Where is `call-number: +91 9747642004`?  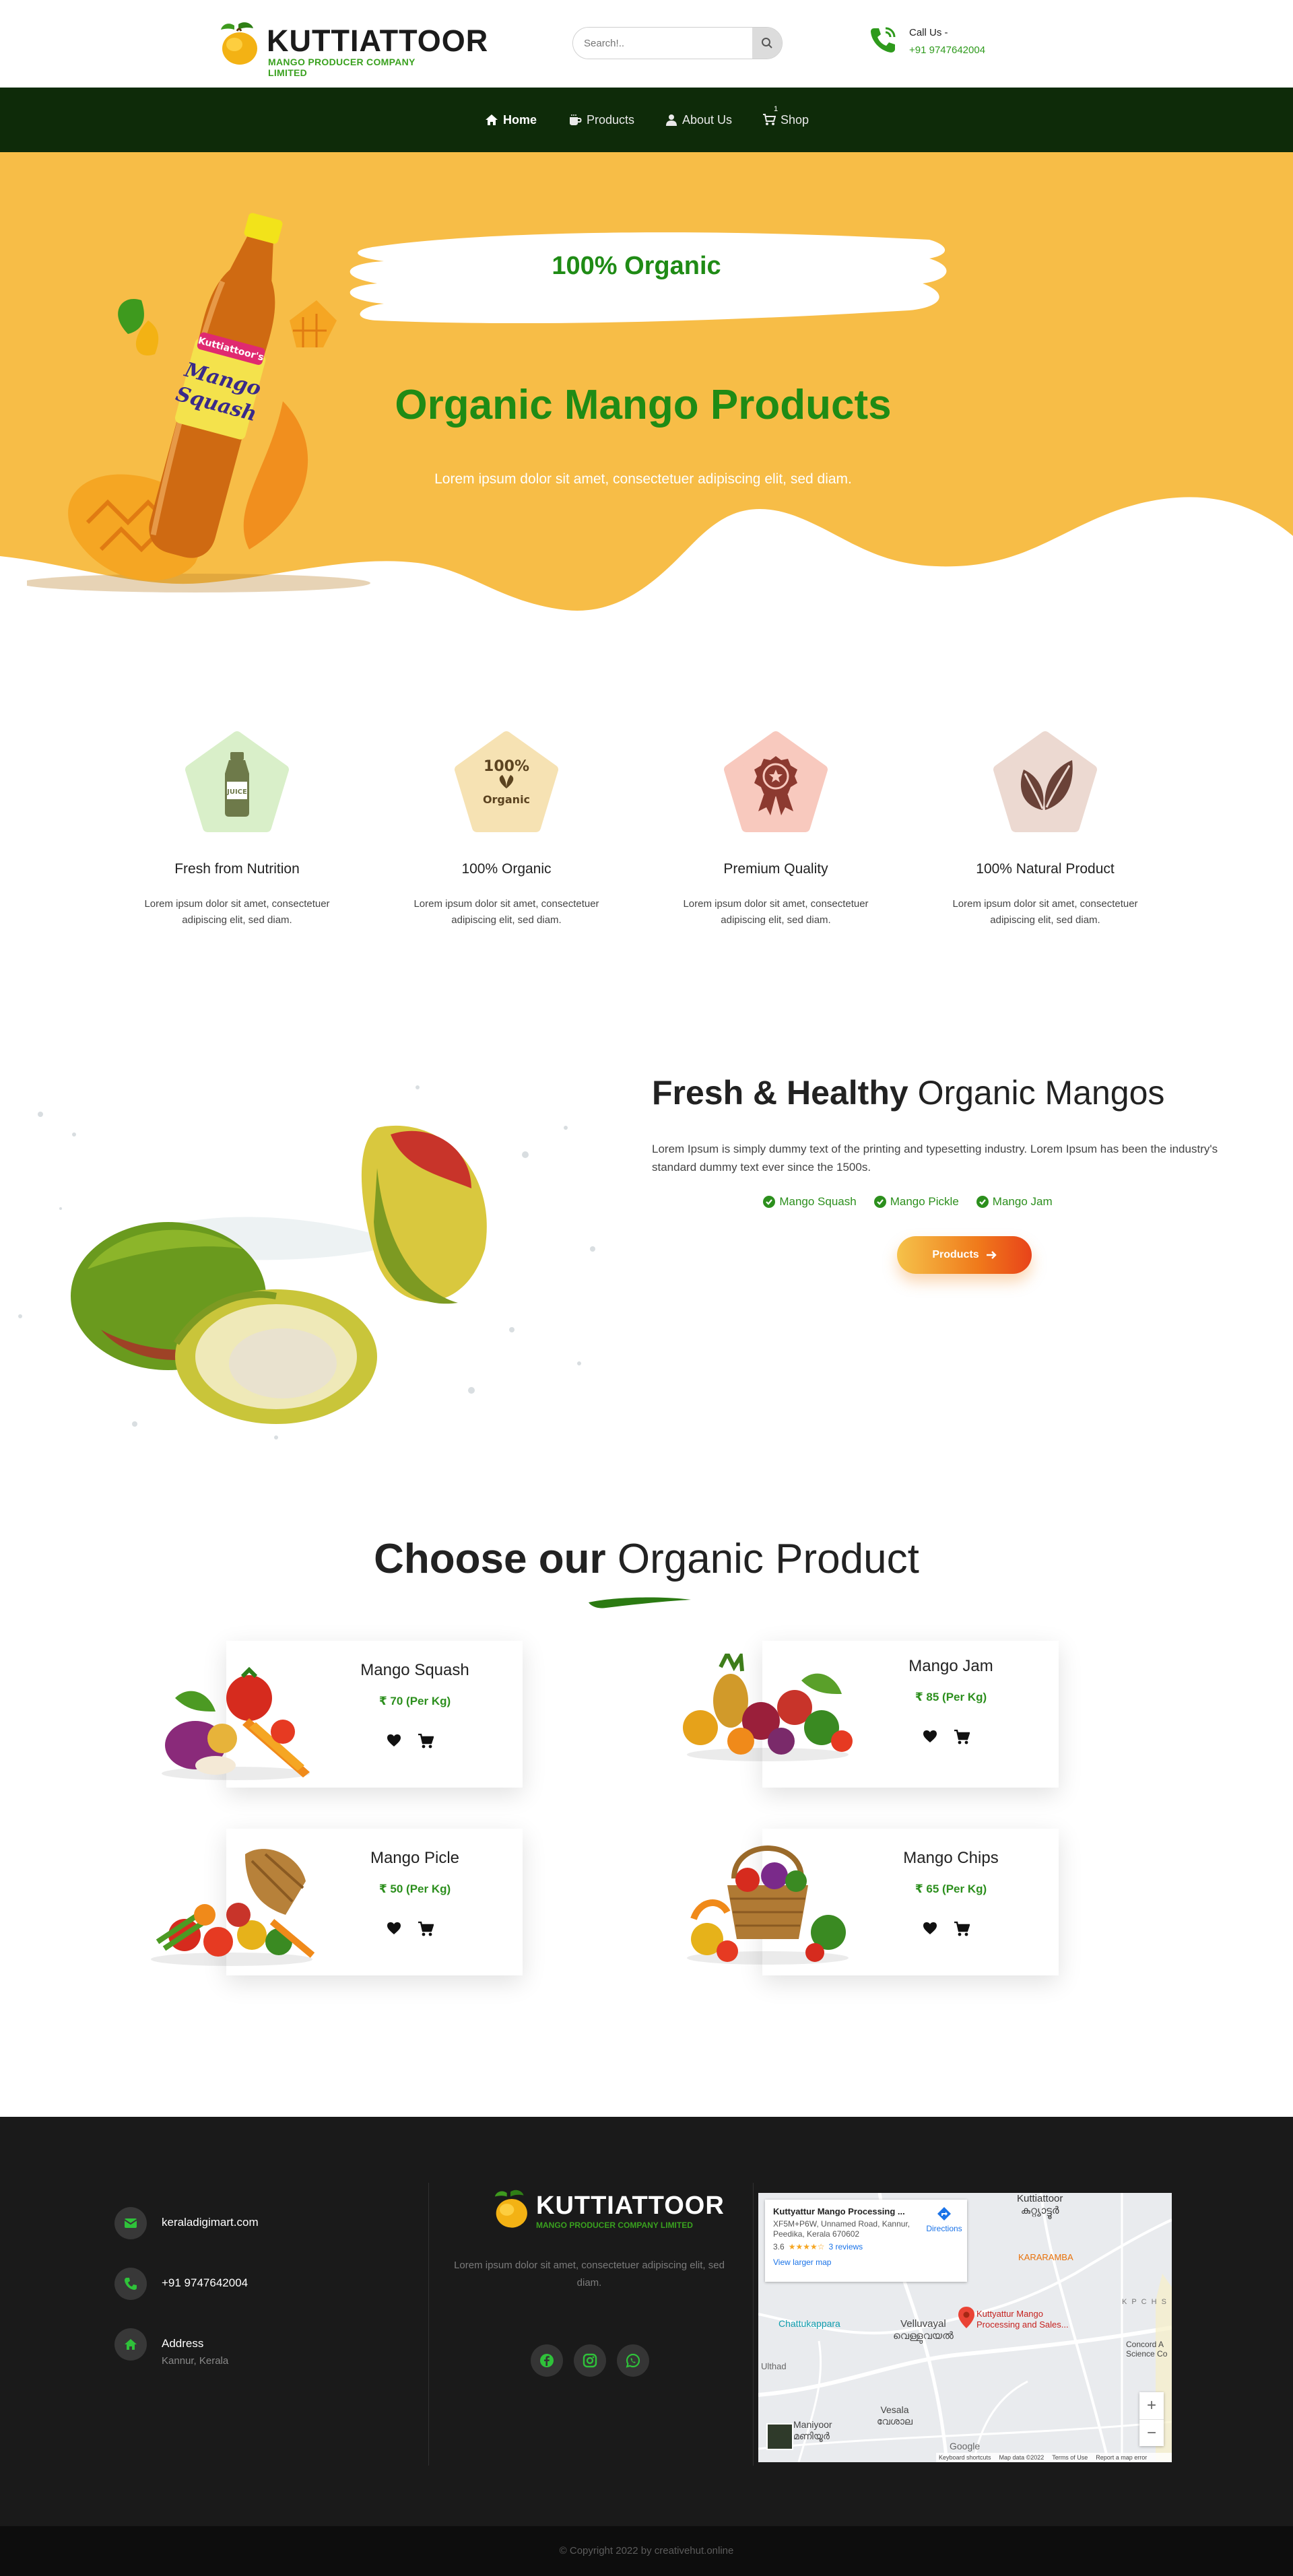 call-number: +91 9747642004 is located at coordinates (947, 50).